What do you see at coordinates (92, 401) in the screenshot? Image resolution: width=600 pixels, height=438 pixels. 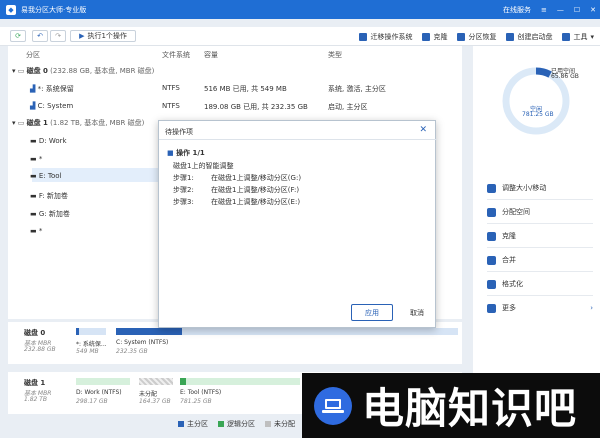 I see `partition-work-size: 298.17 GB` at bounding box center [92, 401].